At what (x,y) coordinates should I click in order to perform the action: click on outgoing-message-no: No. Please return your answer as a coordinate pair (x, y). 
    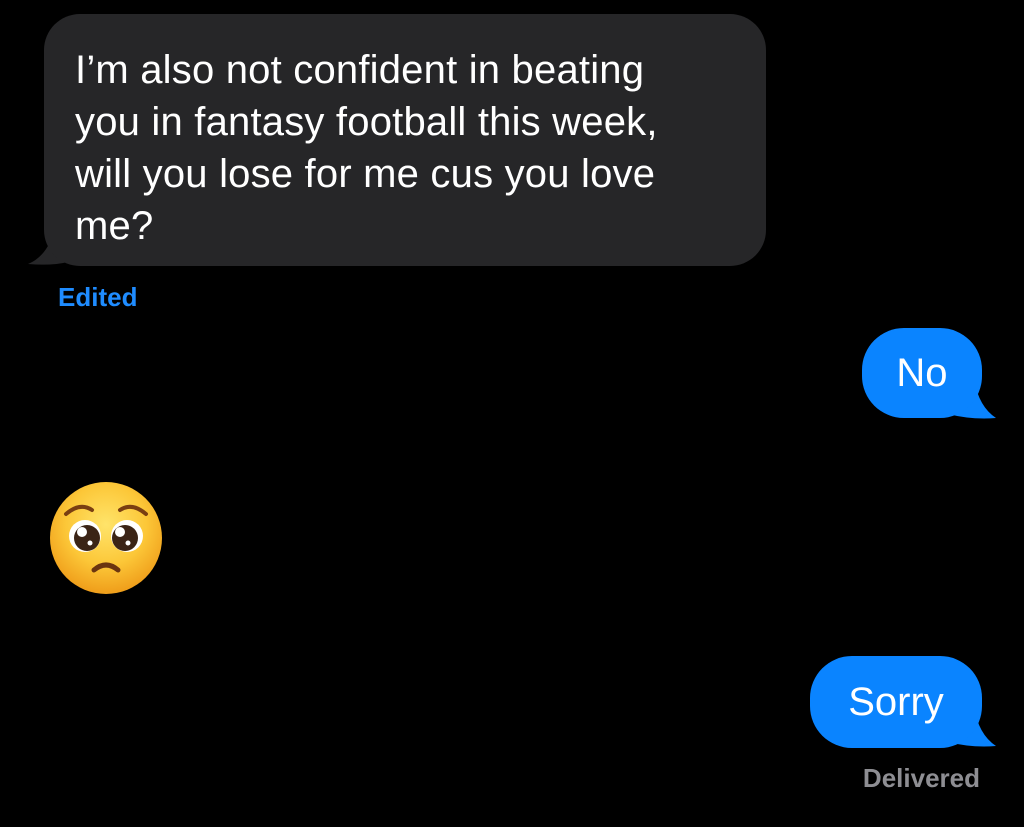
    Looking at the image, I should click on (922, 373).